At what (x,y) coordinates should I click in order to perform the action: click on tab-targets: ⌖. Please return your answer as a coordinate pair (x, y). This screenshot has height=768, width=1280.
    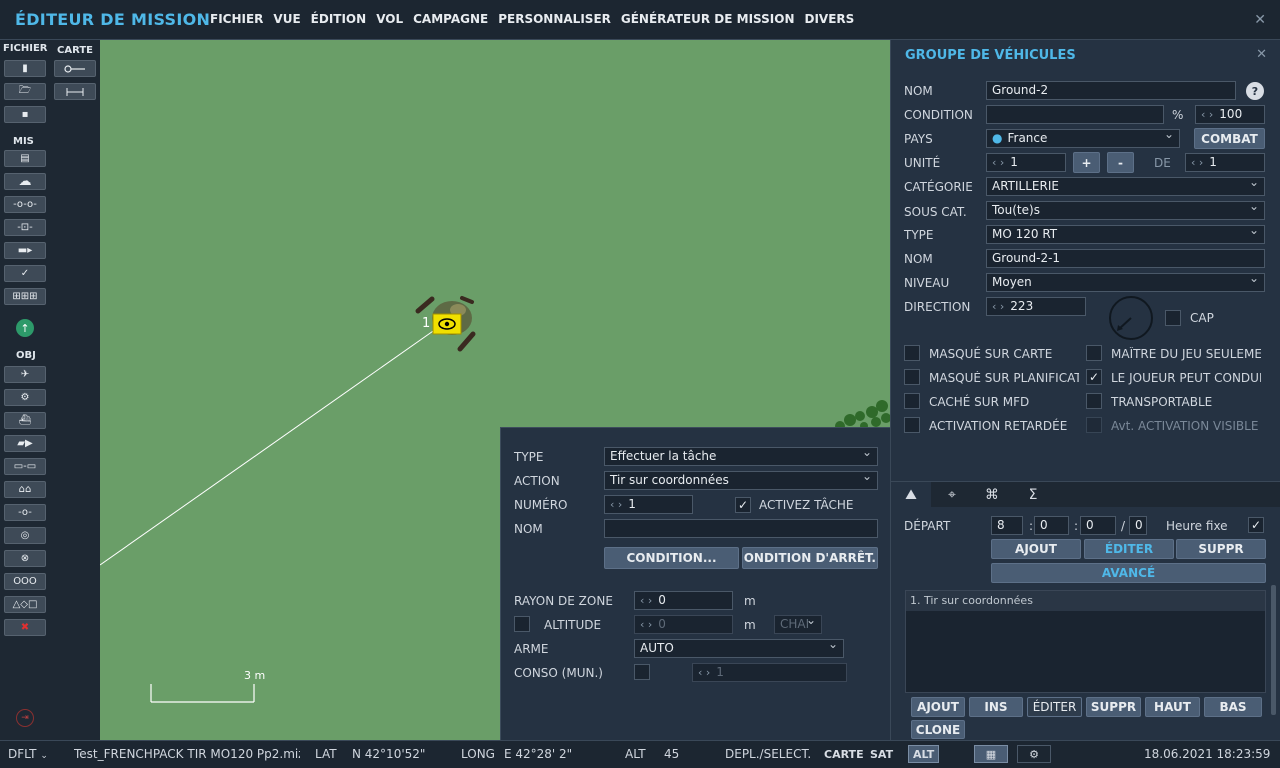
    Looking at the image, I should click on (952, 495).